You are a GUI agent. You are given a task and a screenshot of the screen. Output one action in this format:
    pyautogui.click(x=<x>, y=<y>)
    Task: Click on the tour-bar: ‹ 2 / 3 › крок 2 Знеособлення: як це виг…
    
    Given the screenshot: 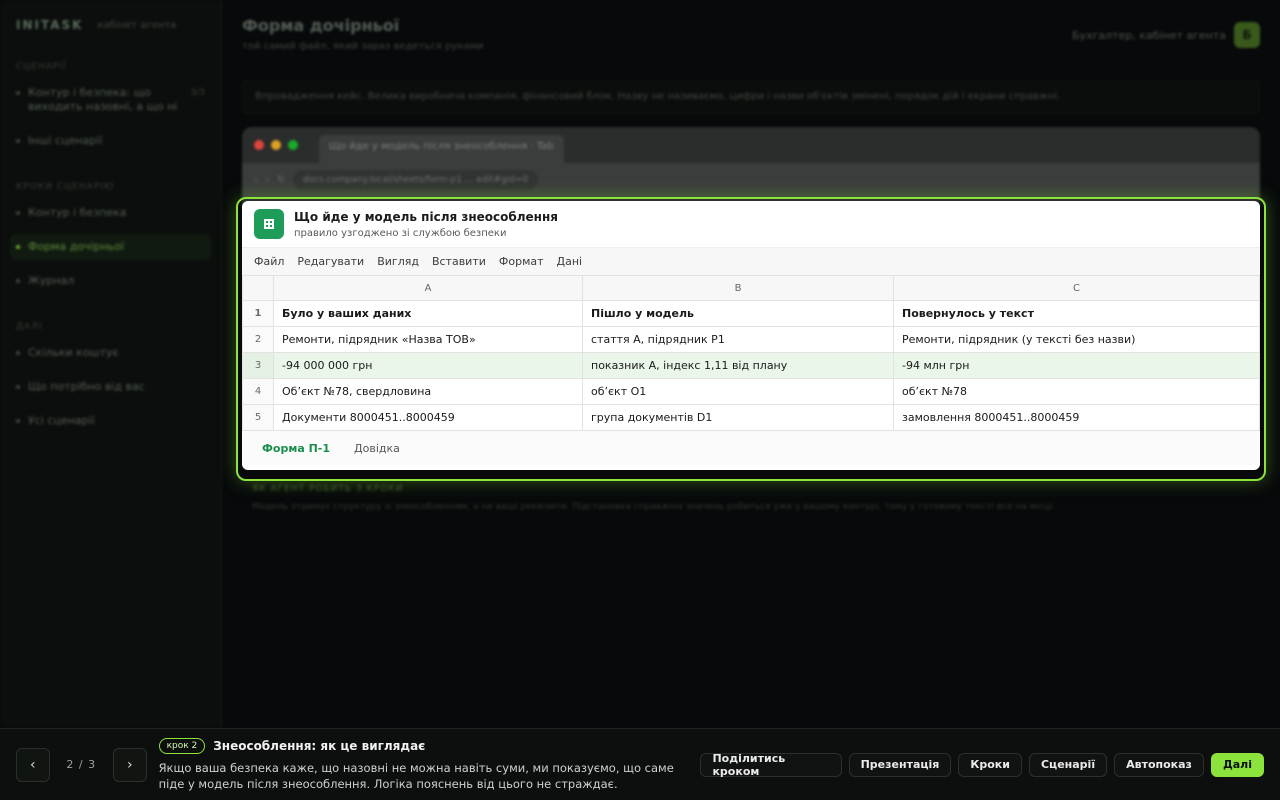 What is the action you would take?
    pyautogui.click(x=640, y=764)
    